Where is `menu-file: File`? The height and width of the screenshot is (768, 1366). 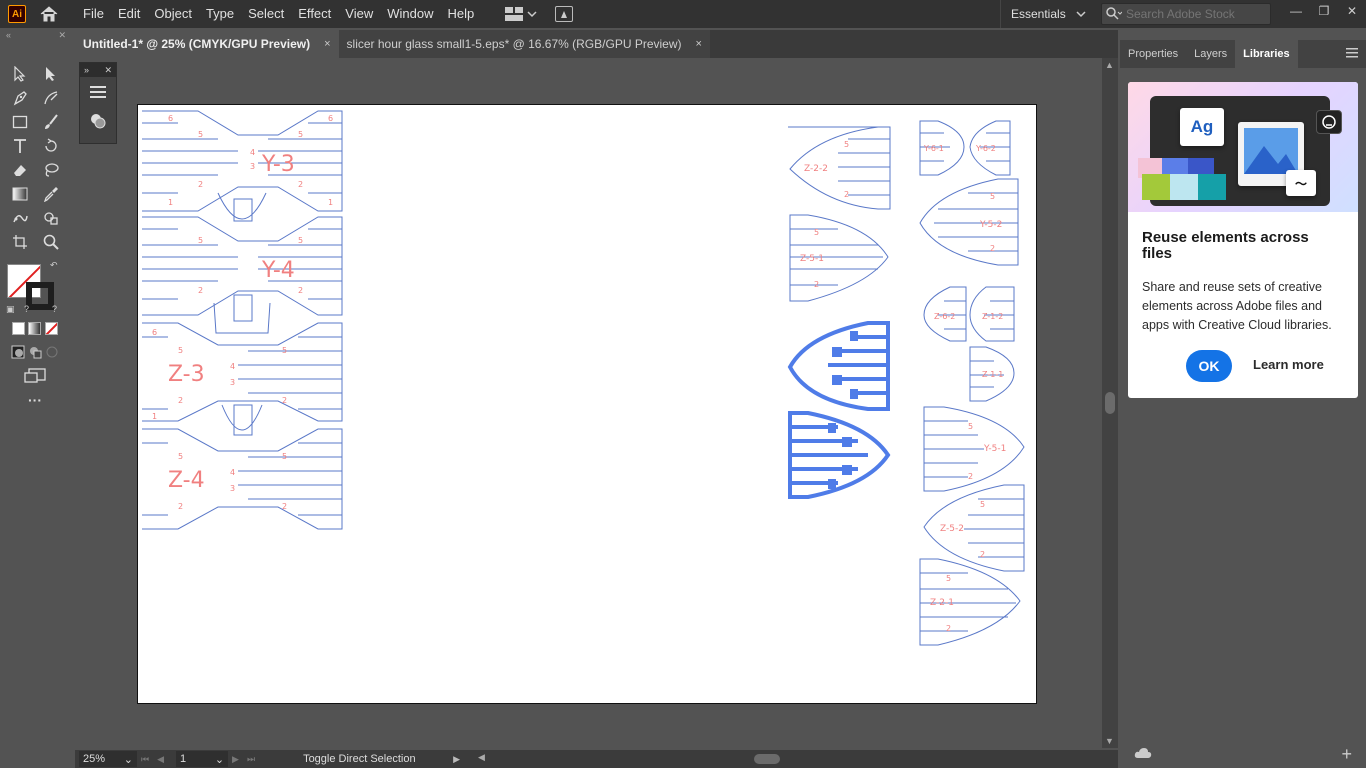
menu-file: File is located at coordinates (93, 14).